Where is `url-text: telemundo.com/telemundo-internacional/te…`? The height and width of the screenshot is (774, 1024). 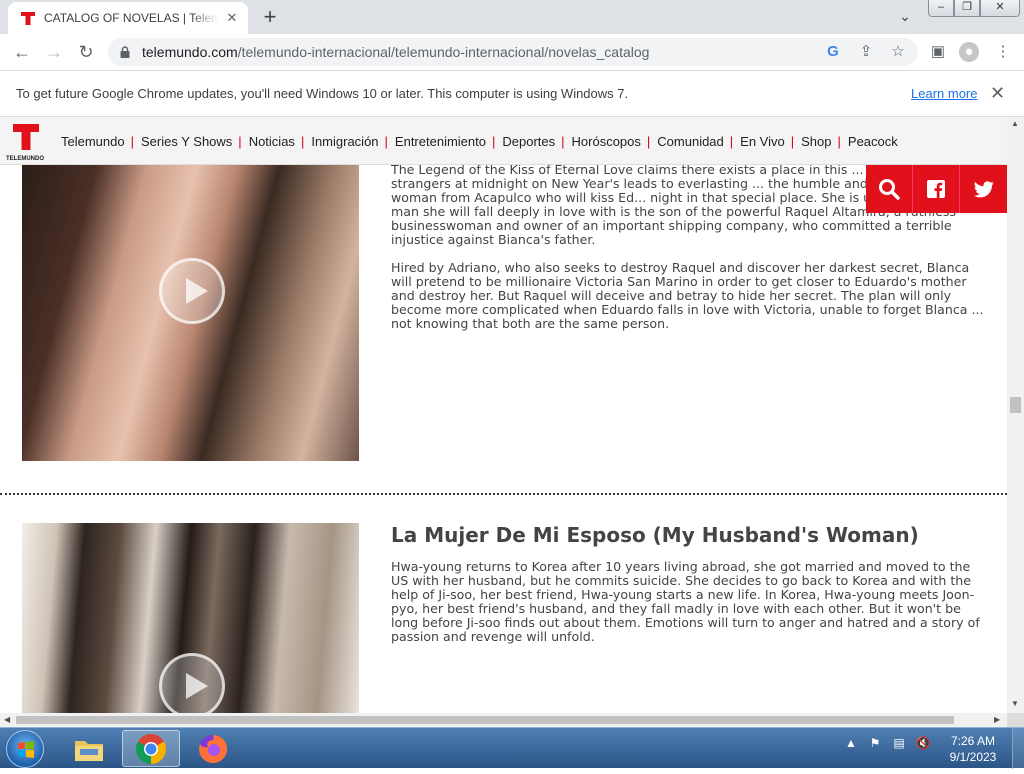 url-text: telemundo.com/telemundo-internacional/te… is located at coordinates (395, 52).